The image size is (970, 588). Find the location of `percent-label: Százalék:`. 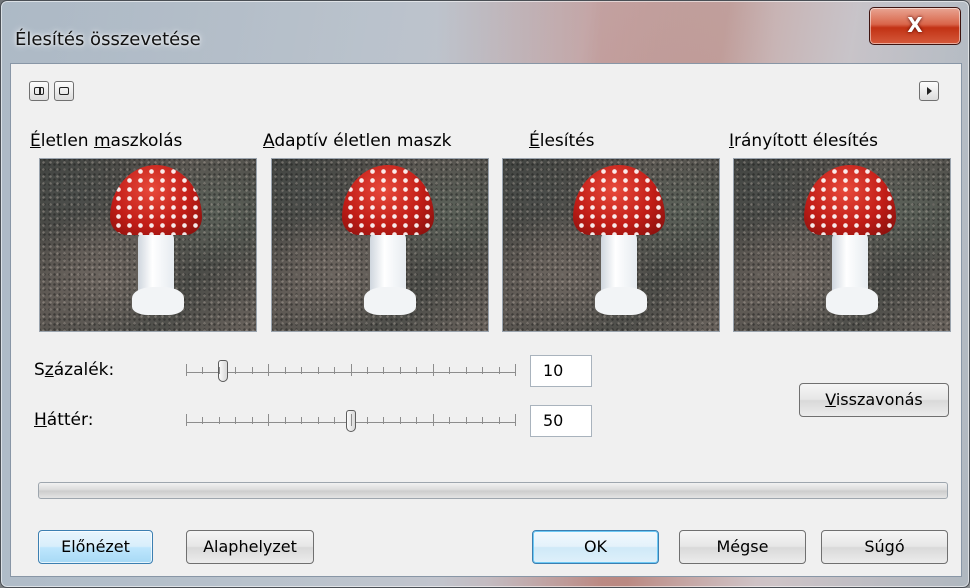

percent-label: Százalék: is located at coordinates (74, 370).